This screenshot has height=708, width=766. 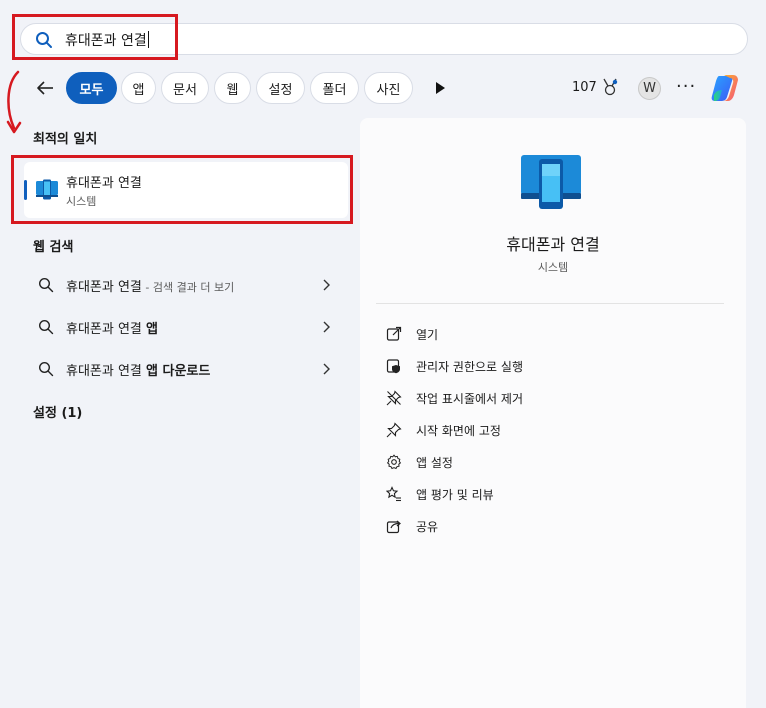 What do you see at coordinates (686, 86) in the screenshot?
I see `more-options-button: ···` at bounding box center [686, 86].